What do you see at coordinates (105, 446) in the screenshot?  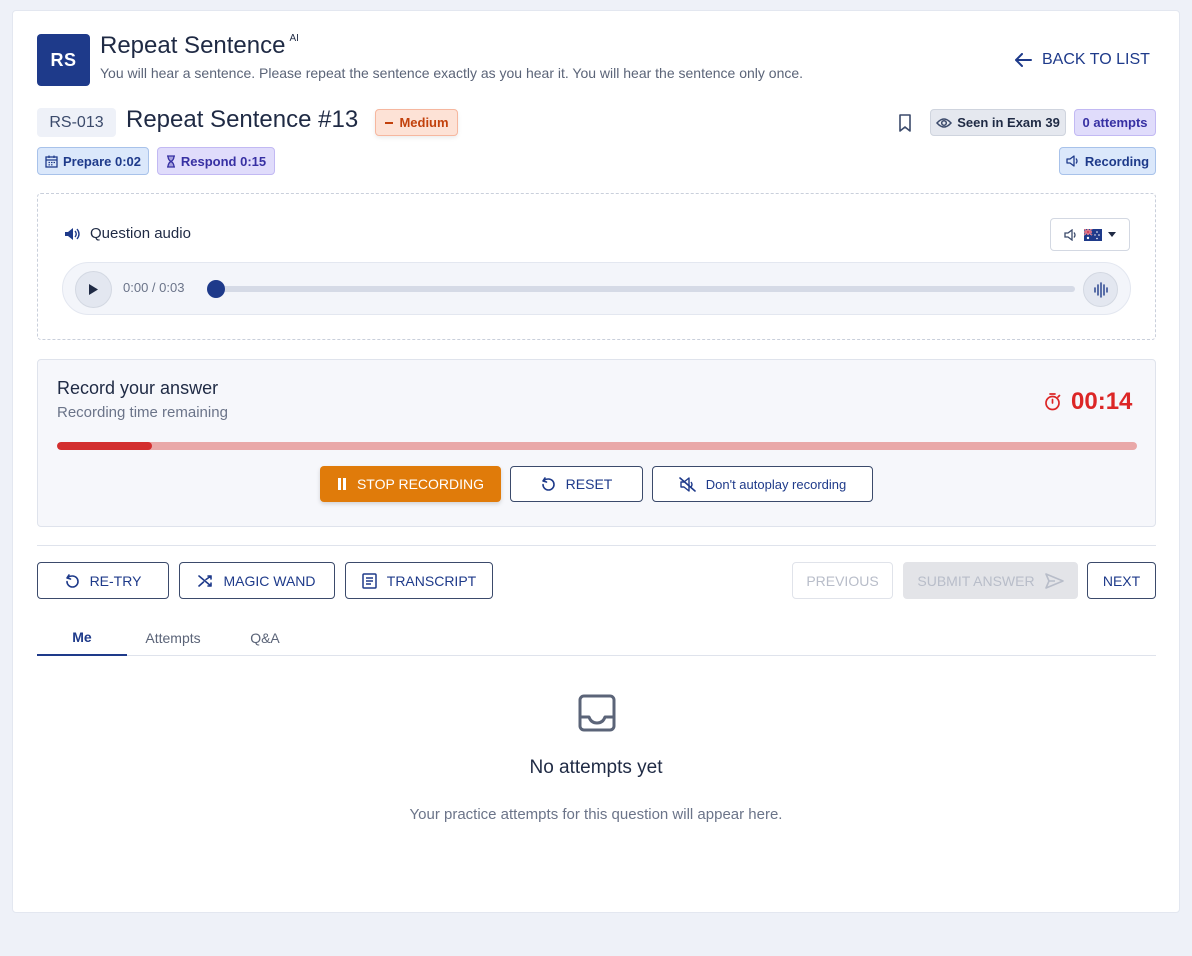 I see `recording-progress-fill` at bounding box center [105, 446].